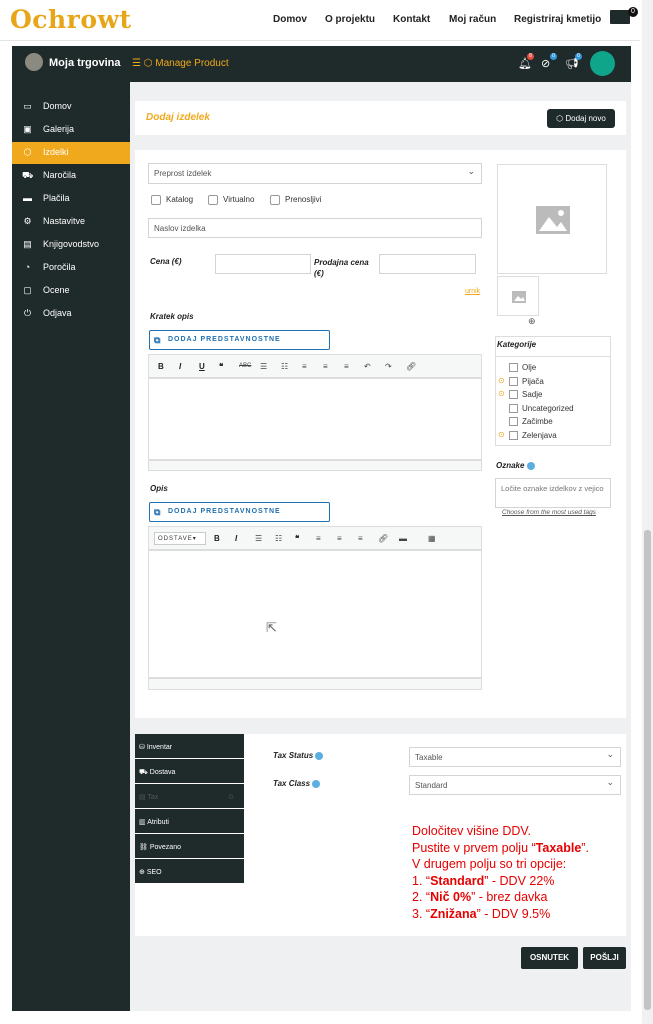  What do you see at coordinates (472, 291) in the screenshot?
I see `schedule-link: urnik` at bounding box center [472, 291].